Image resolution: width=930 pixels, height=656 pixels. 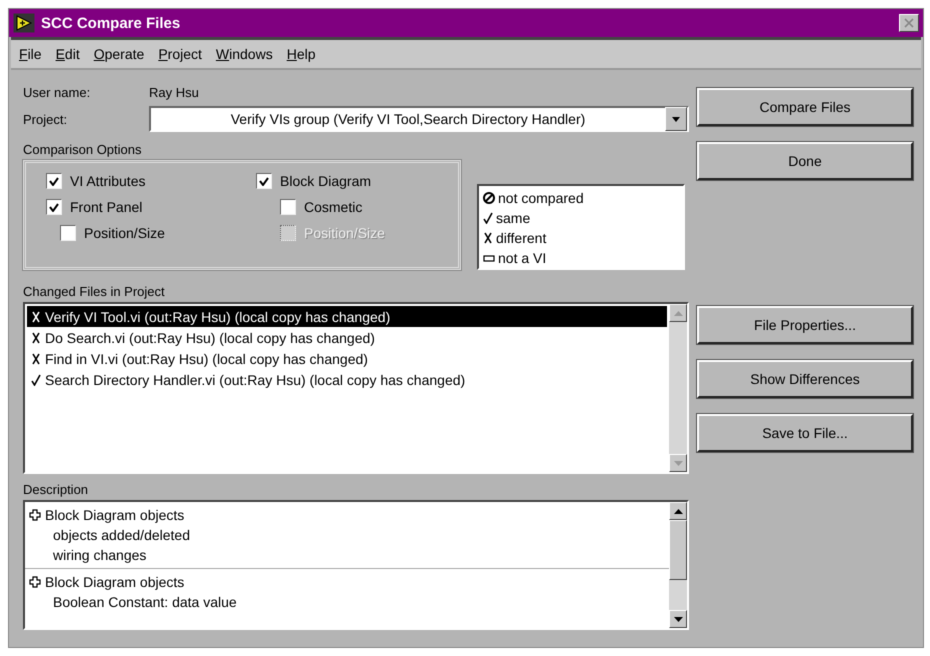 I want to click on file-row: Do Search.vi (out:Ray Hsu) (local copy has changed), so click(x=347, y=337).